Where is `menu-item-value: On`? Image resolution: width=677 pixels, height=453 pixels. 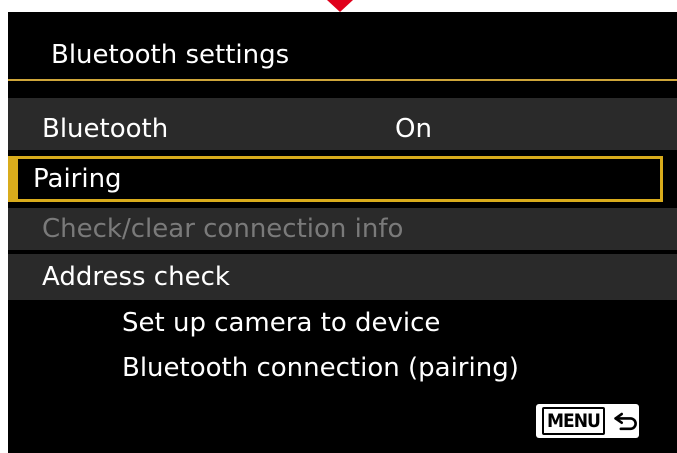
menu-item-value: On is located at coordinates (413, 129).